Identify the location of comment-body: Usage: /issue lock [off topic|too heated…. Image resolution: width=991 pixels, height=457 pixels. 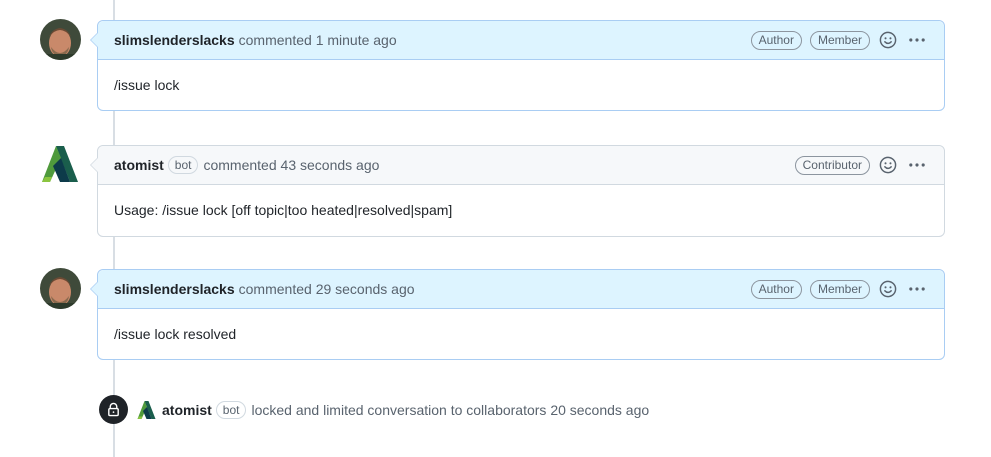
(283, 210).